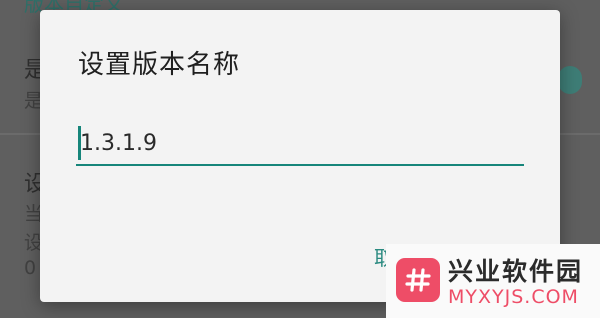 The width and height of the screenshot is (600, 318). Describe the element at coordinates (159, 65) in the screenshot. I see `dialog-title: 设置版本名称` at that location.